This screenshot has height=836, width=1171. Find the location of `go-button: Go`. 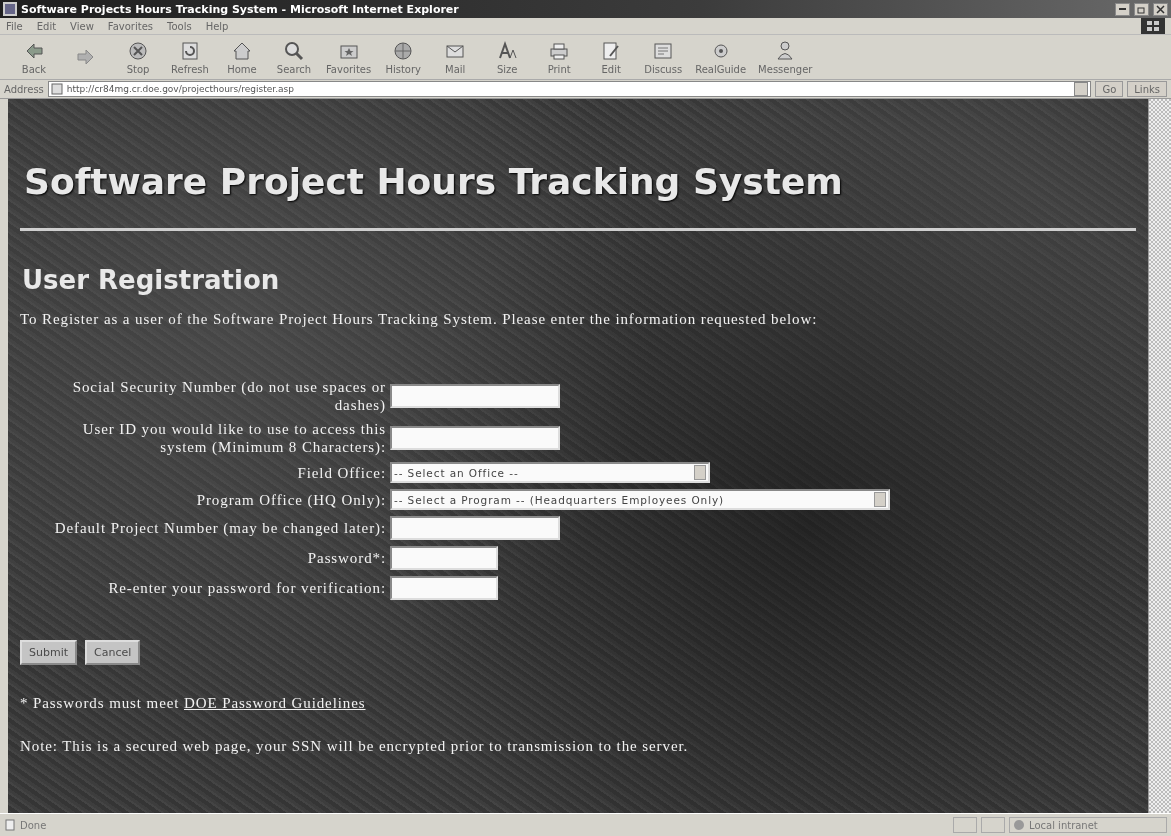

go-button: Go is located at coordinates (1109, 89).